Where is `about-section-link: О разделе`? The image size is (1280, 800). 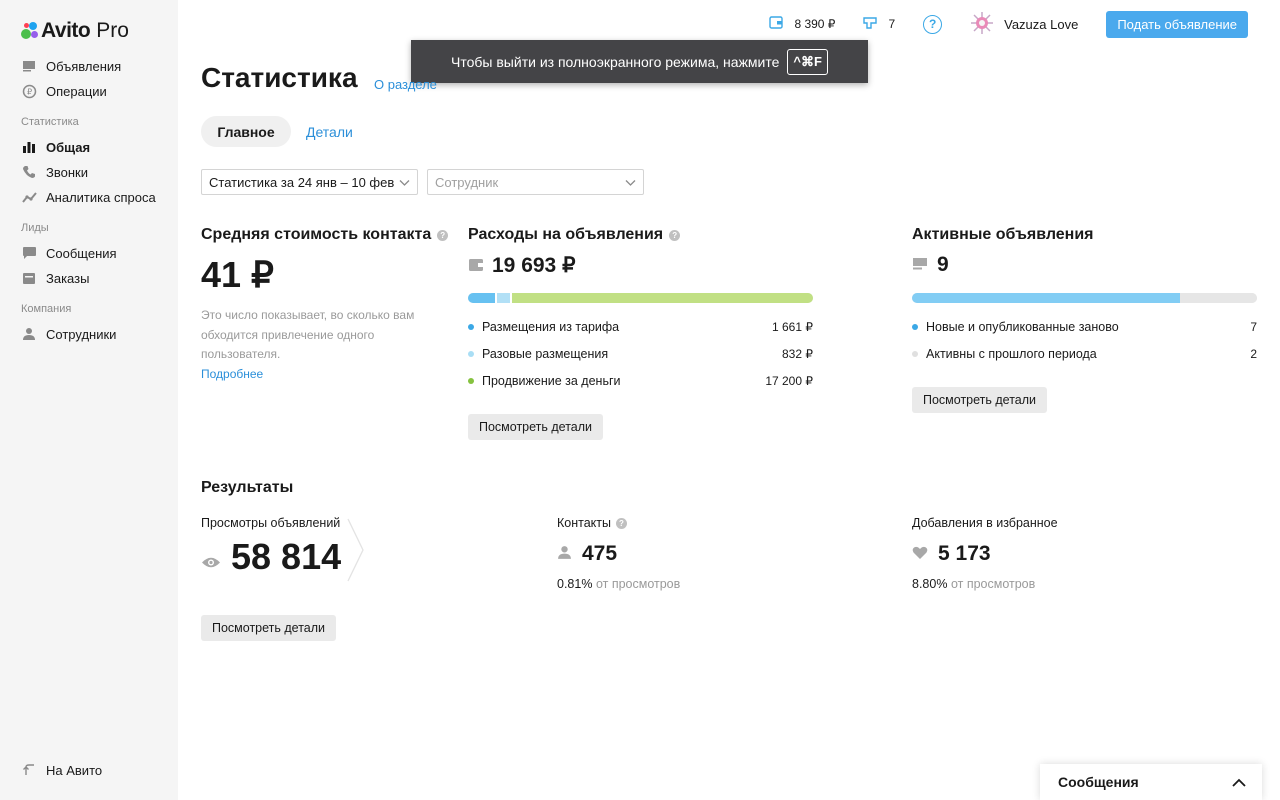 about-section-link: О разделе is located at coordinates (405, 84).